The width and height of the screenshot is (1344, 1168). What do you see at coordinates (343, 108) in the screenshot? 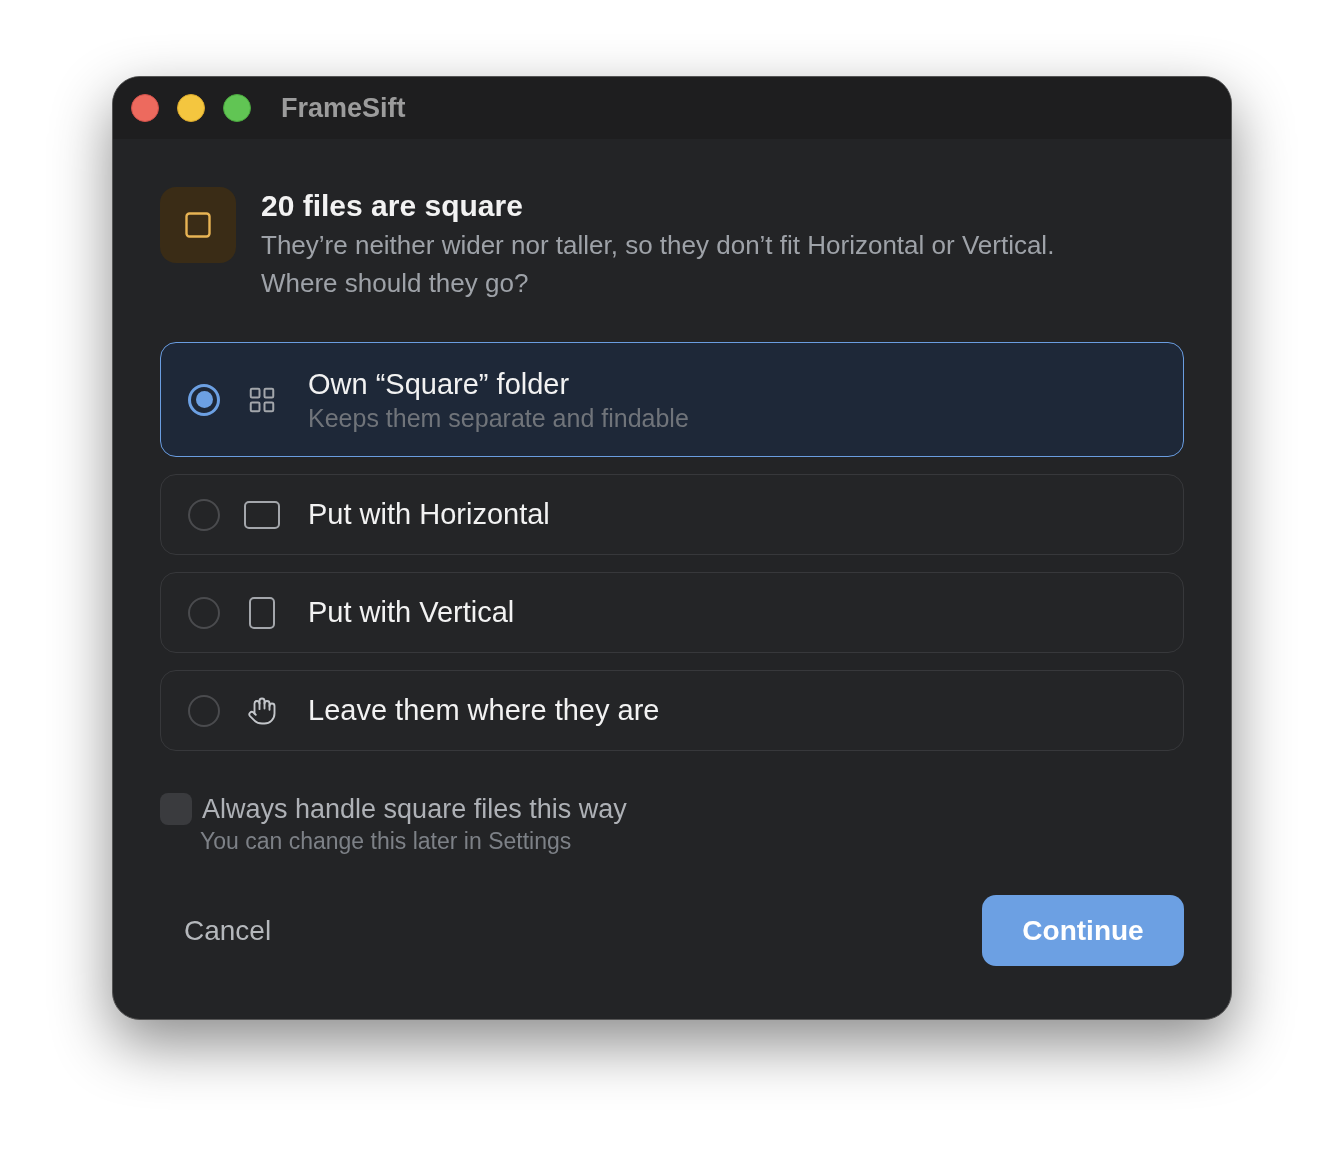
I see `window-title: FrameSift` at bounding box center [343, 108].